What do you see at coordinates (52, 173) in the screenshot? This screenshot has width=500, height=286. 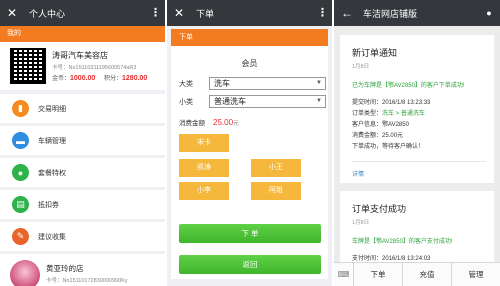 I see `menu-item-label: 套餐特权` at bounding box center [52, 173].